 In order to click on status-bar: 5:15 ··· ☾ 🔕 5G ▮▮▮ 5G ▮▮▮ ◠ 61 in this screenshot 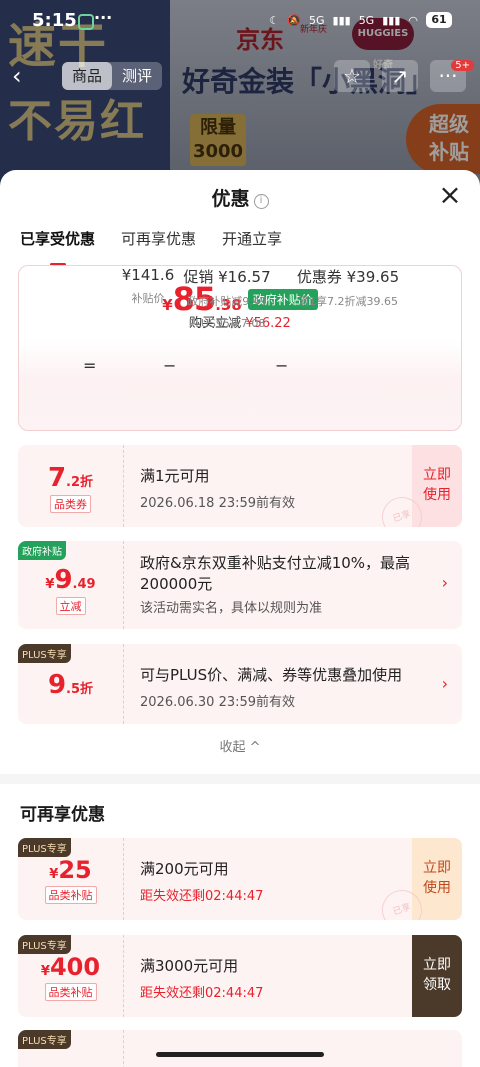, I will do `click(240, 22)`.